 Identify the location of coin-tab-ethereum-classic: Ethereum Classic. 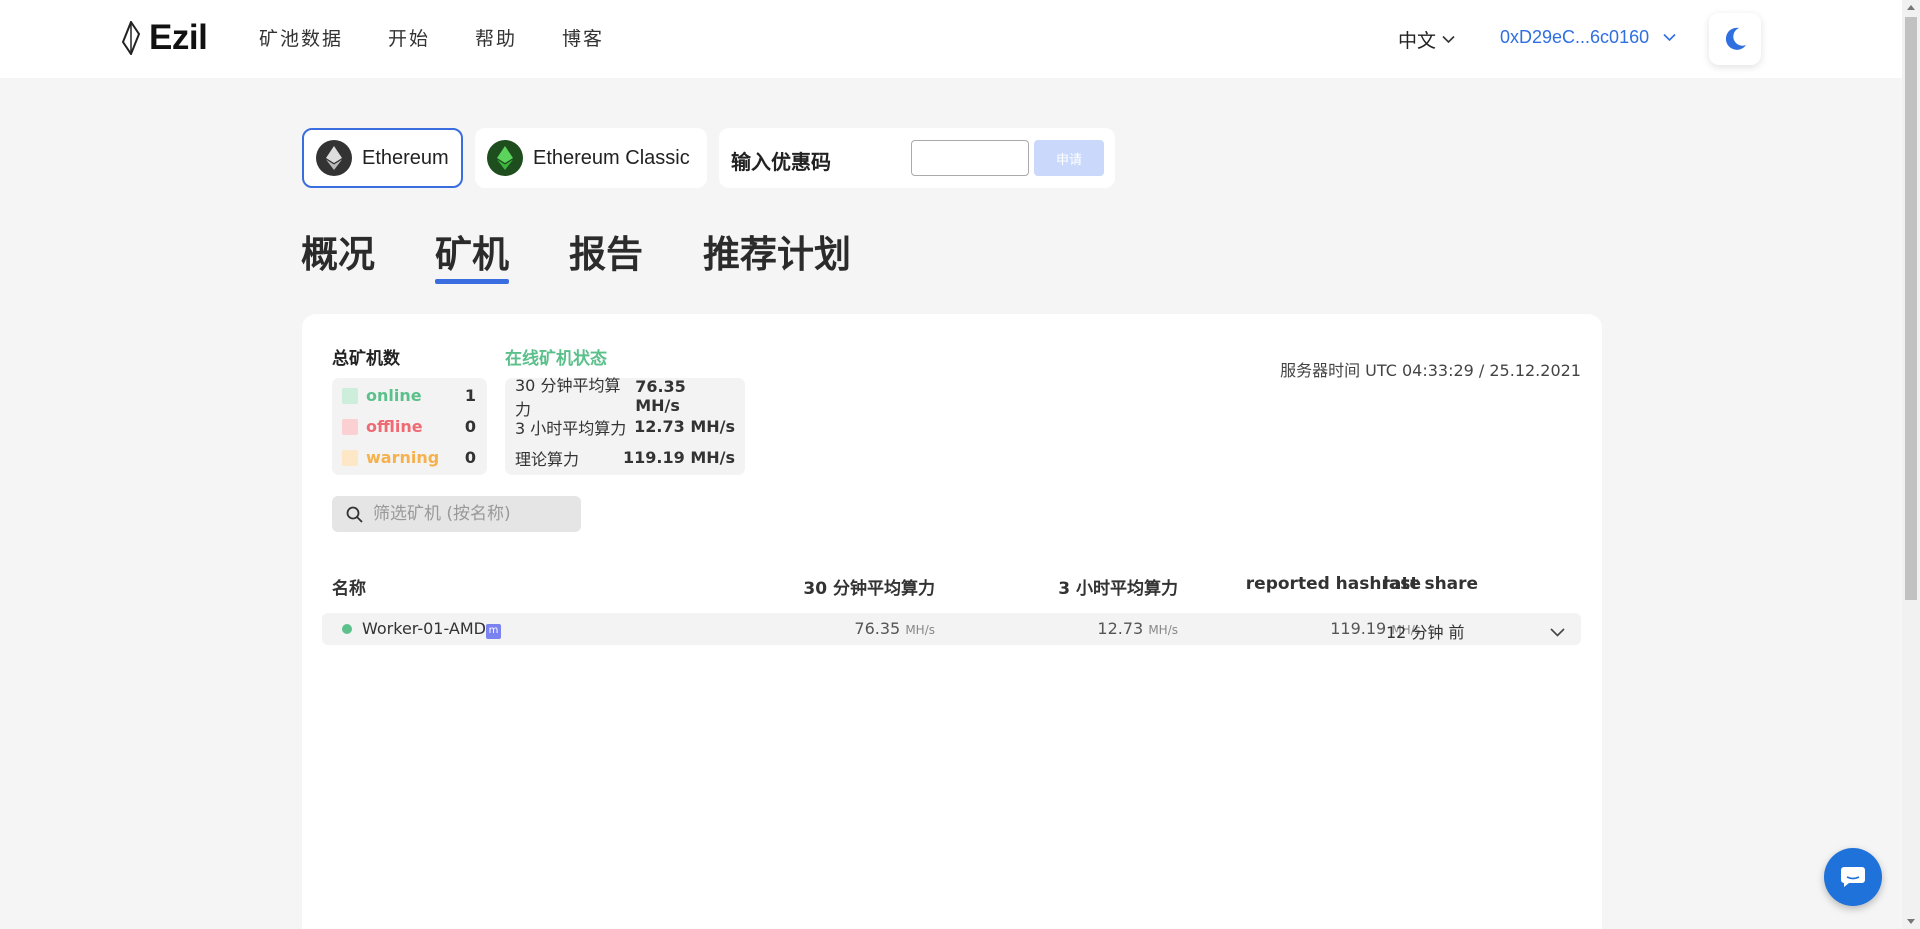
(591, 158).